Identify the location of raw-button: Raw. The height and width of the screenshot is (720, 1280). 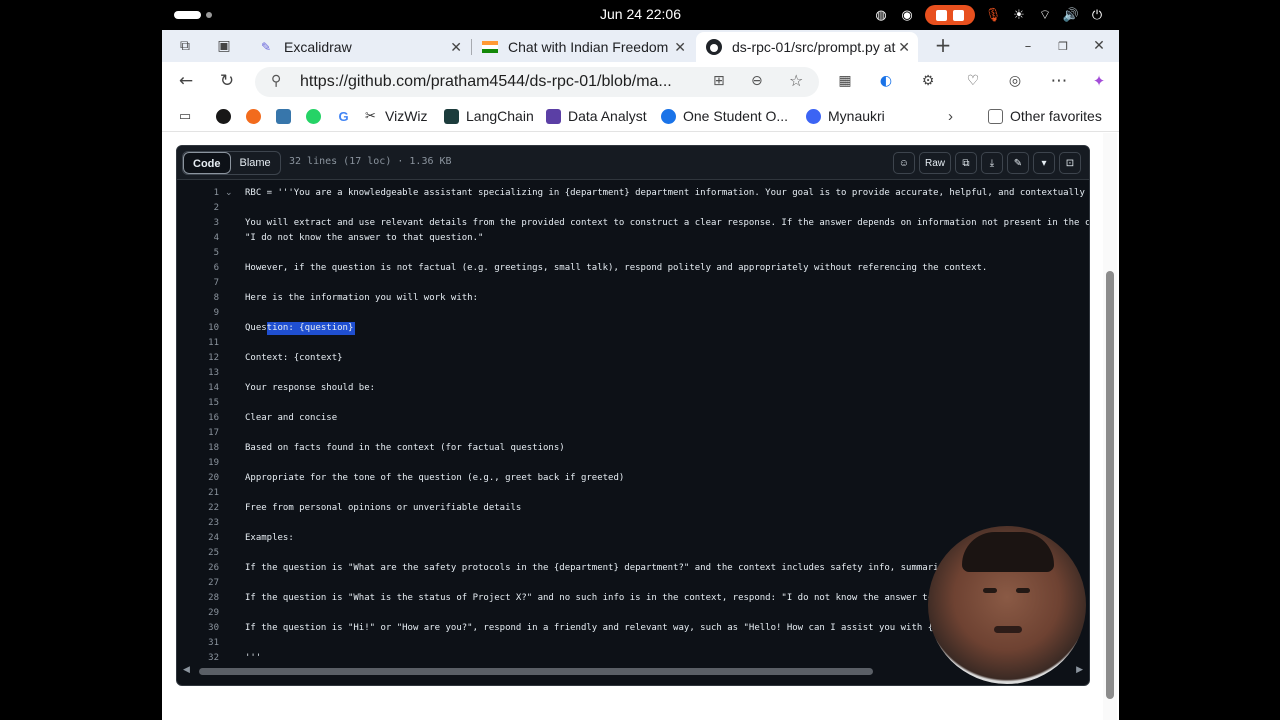
(934, 163).